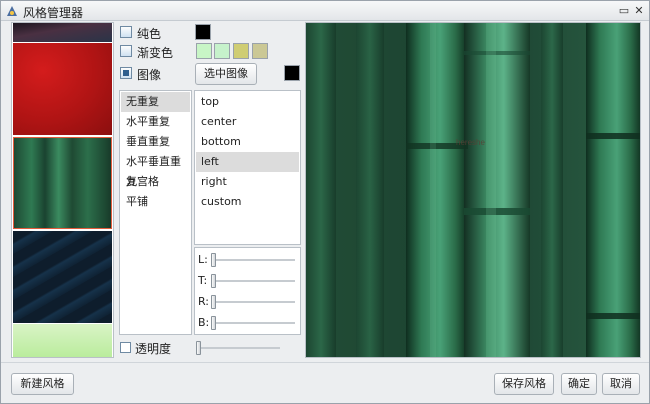 The image size is (650, 404). Describe the element at coordinates (639, 11) in the screenshot. I see `close-icon: ✕` at that location.